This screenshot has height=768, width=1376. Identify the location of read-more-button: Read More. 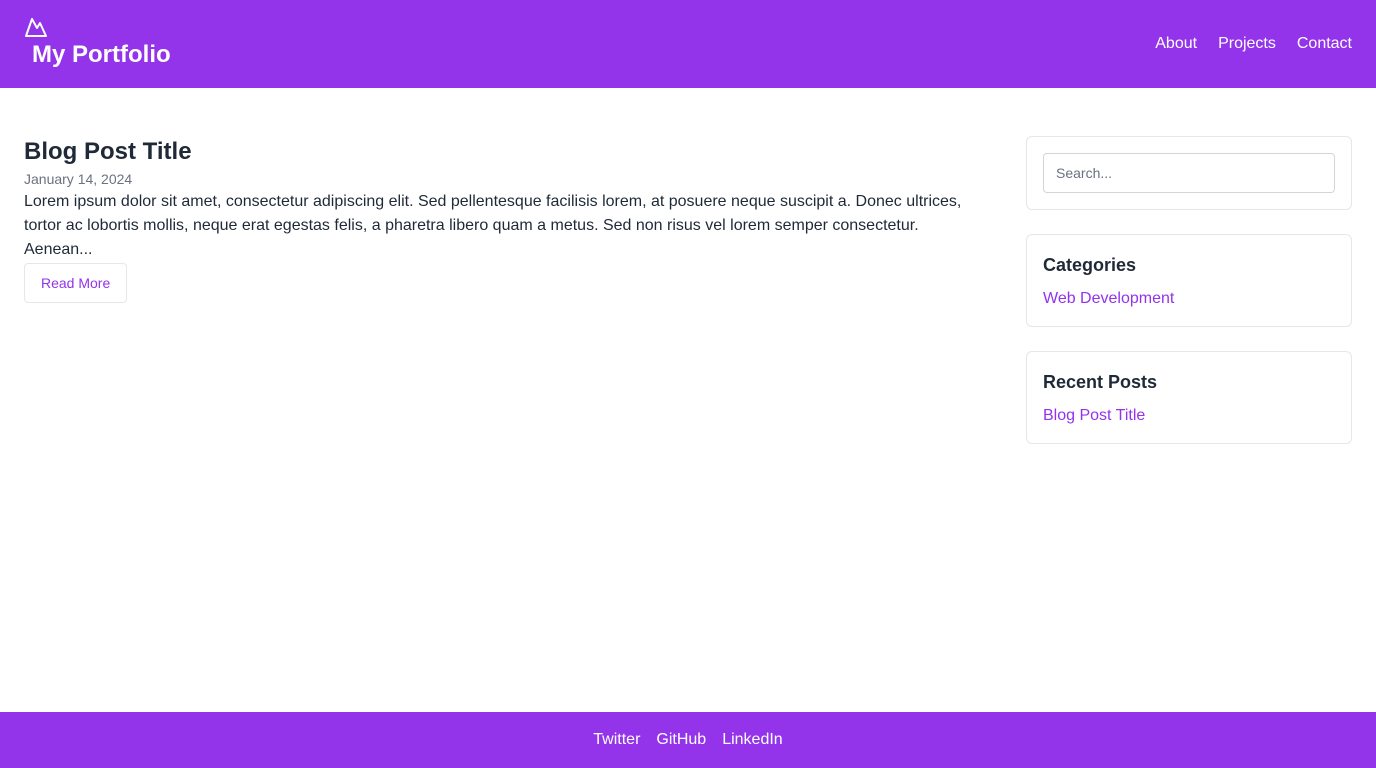
(76, 283).